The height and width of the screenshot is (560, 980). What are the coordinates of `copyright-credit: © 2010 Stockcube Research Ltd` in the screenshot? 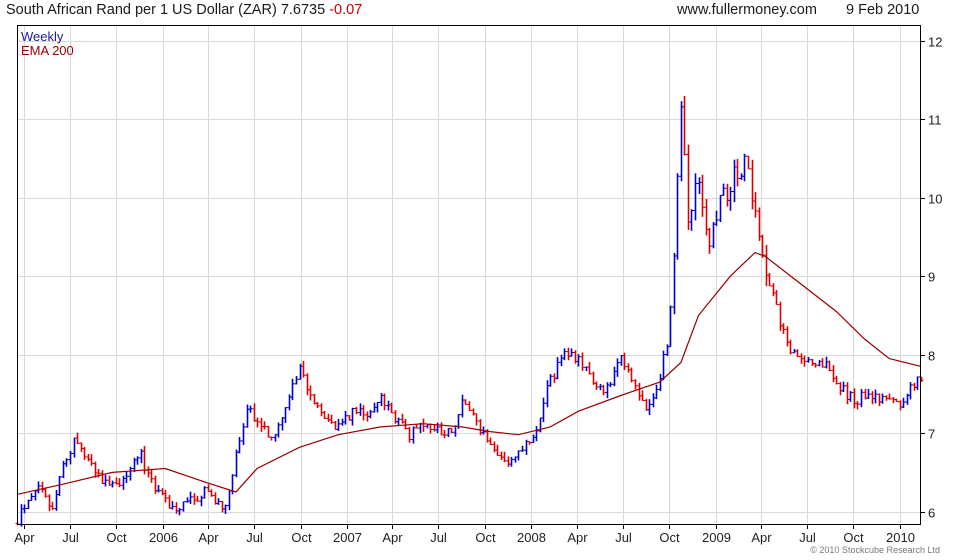 It's located at (875, 550).